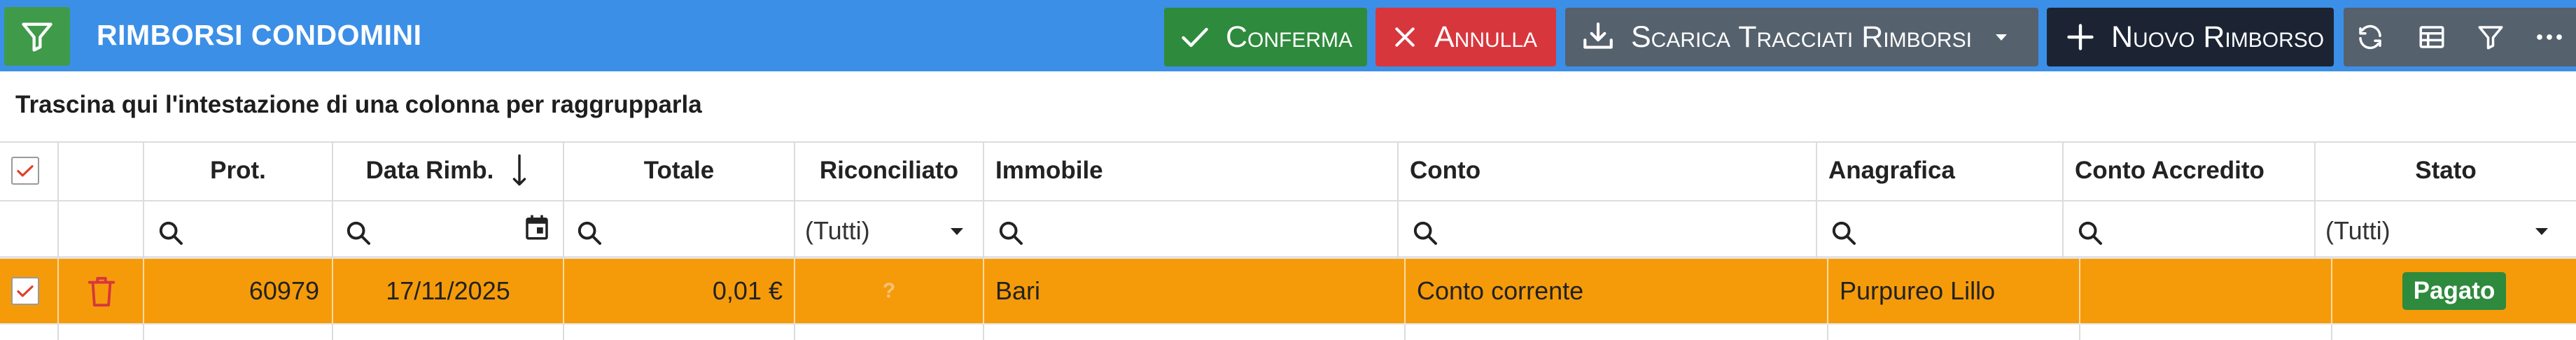 The height and width of the screenshot is (340, 2576). I want to click on row-divider, so click(58, 291).